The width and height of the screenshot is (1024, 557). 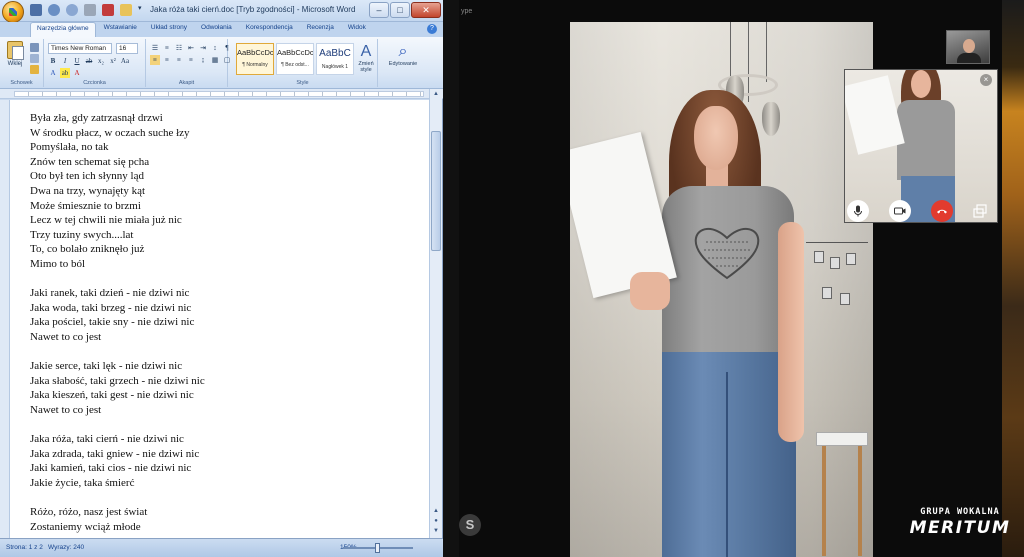 What do you see at coordinates (66, 547) in the screenshot?
I see `status-words: Wyrazy: 240` at bounding box center [66, 547].